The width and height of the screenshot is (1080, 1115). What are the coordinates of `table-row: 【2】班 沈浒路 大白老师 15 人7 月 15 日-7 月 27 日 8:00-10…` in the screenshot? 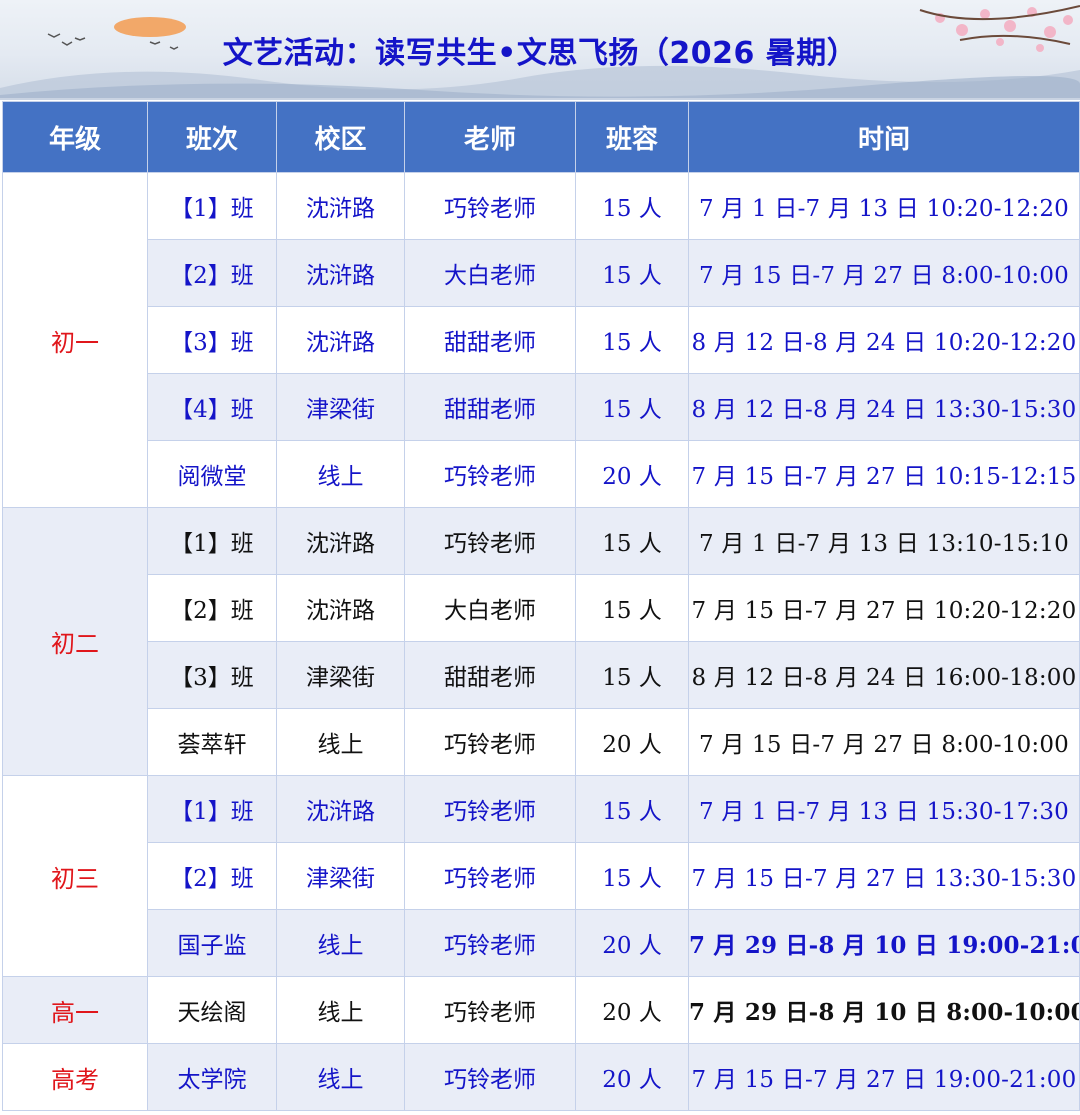 It's located at (541, 273).